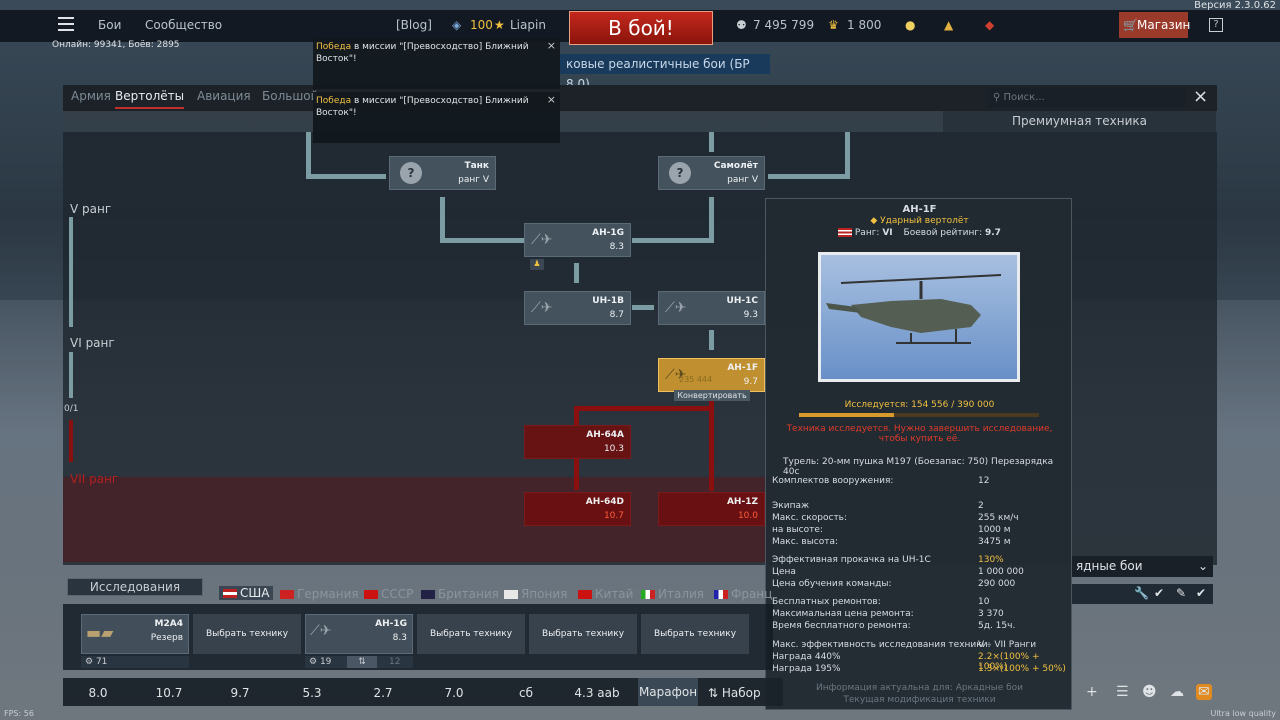 Image resolution: width=1280 pixels, height=720 pixels. I want to click on preset-item: 2.7, so click(383, 693).